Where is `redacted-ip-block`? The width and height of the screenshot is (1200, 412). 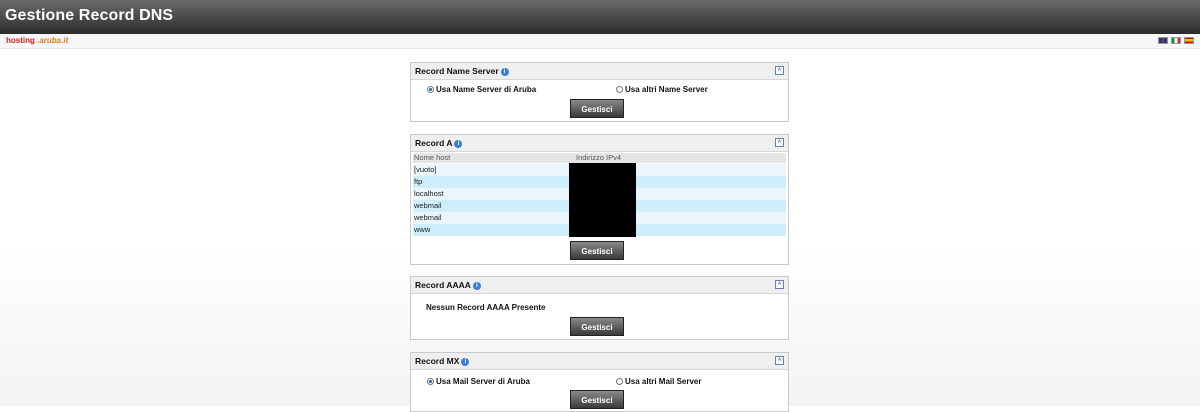
redacted-ip-block is located at coordinates (602, 200).